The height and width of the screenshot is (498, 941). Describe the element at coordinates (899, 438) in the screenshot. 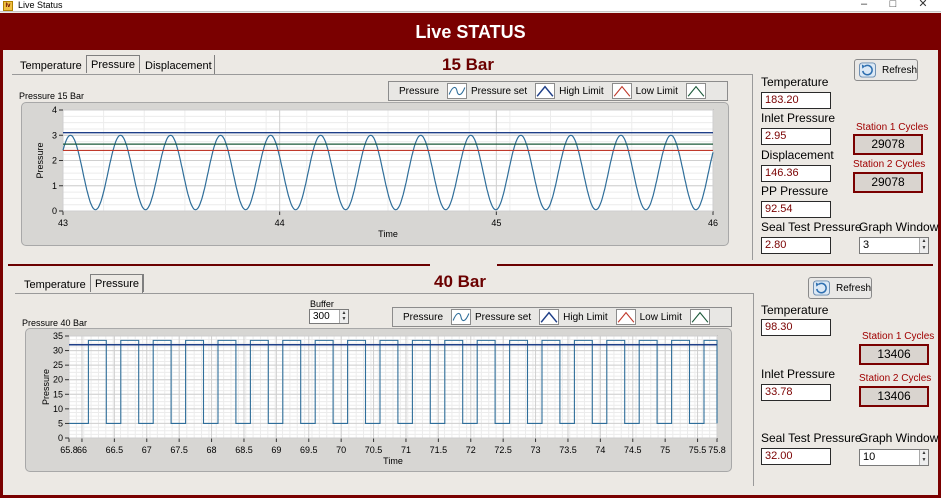

I see `graph-window-label-bottom: Graph Window` at that location.